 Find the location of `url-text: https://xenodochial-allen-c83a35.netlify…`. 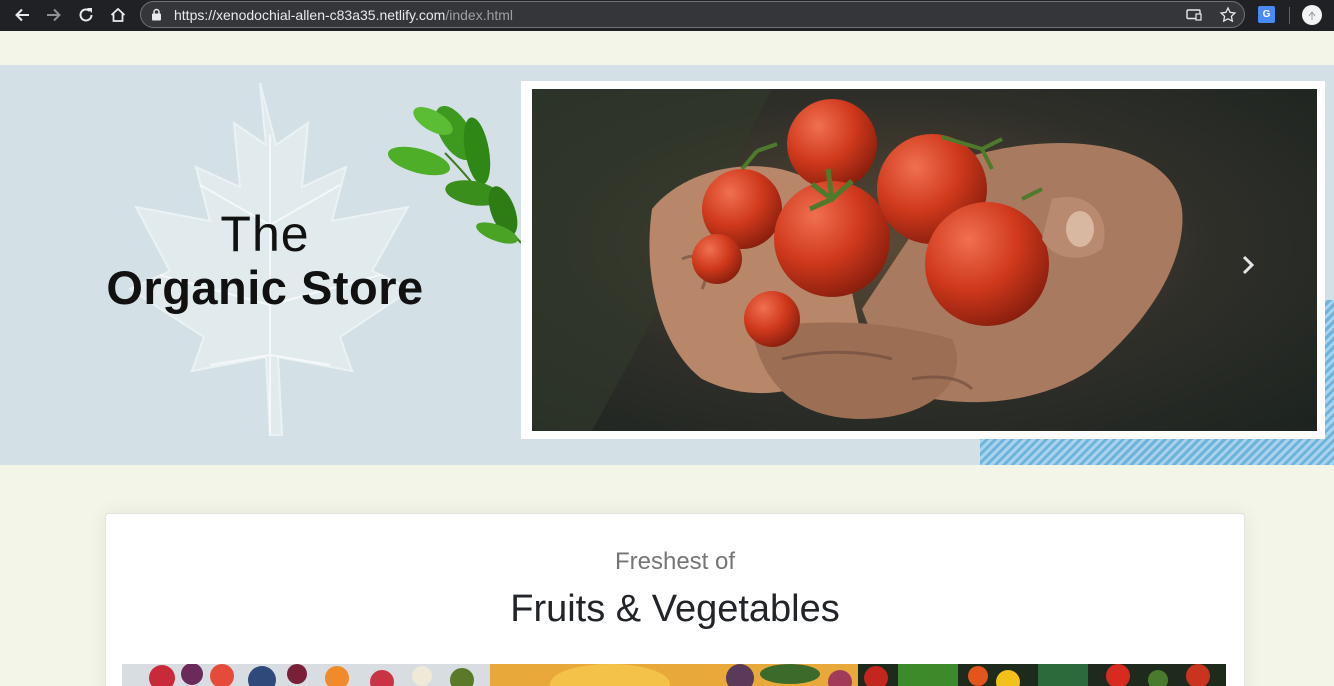

url-text: https://xenodochial-allen-c83a35.netlify… is located at coordinates (343, 15).